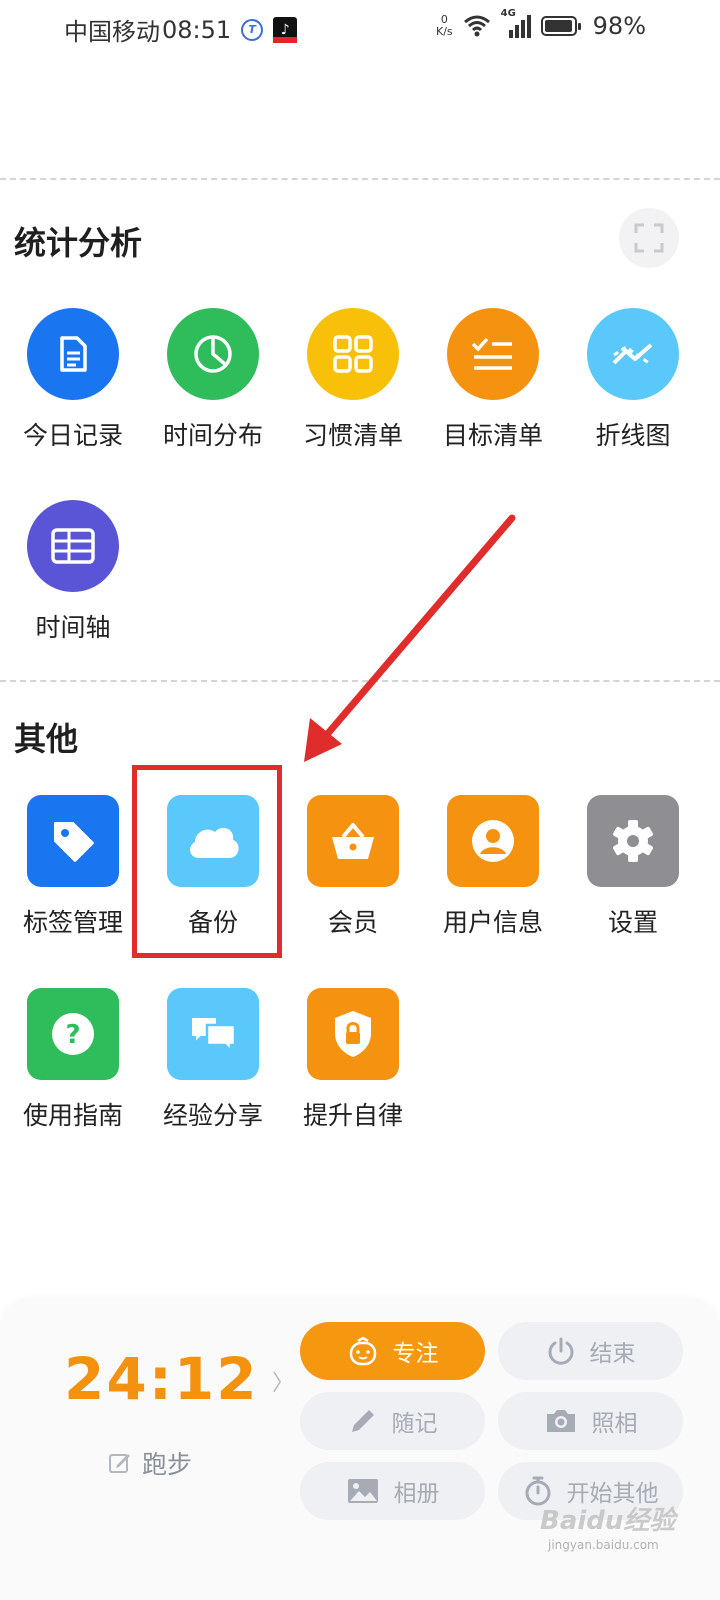 The image size is (720, 1600). What do you see at coordinates (252, 29) in the screenshot?
I see `notification-app-icon: T` at bounding box center [252, 29].